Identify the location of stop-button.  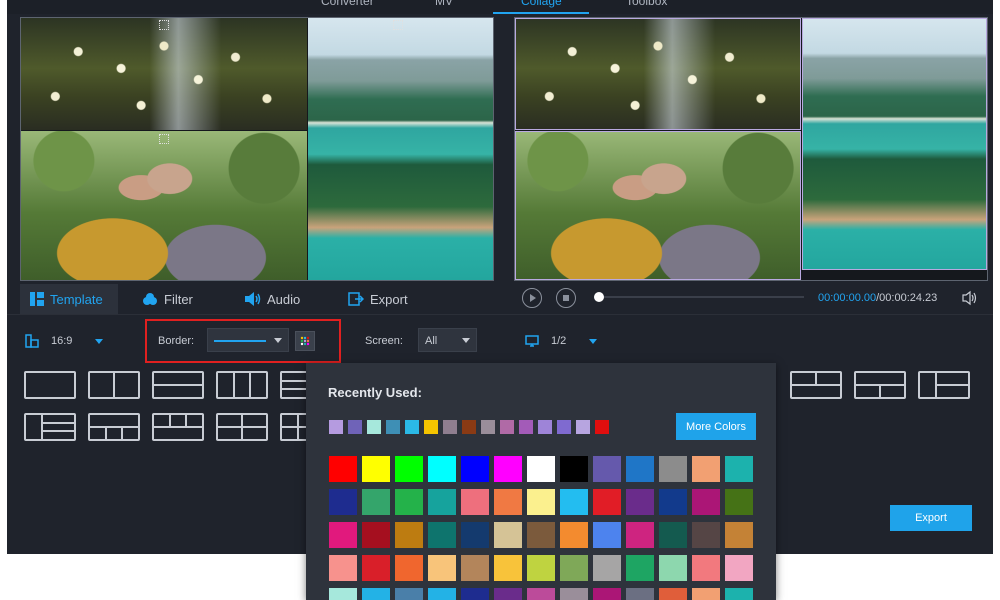
(566, 298).